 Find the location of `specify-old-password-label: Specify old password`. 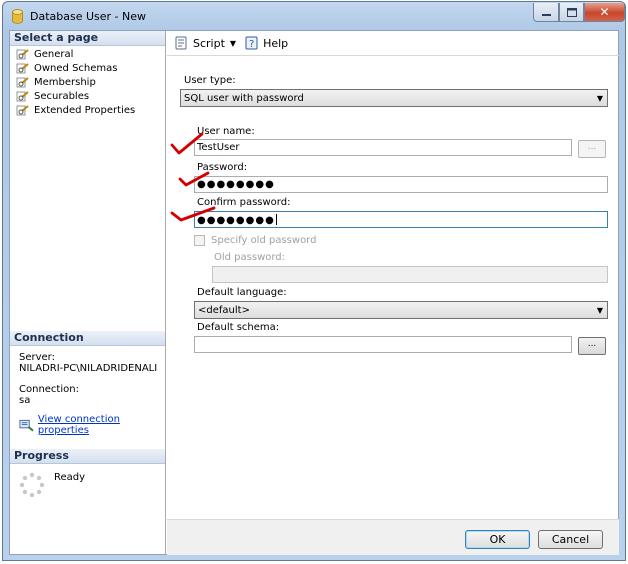

specify-old-password-label: Specify old password is located at coordinates (264, 240).